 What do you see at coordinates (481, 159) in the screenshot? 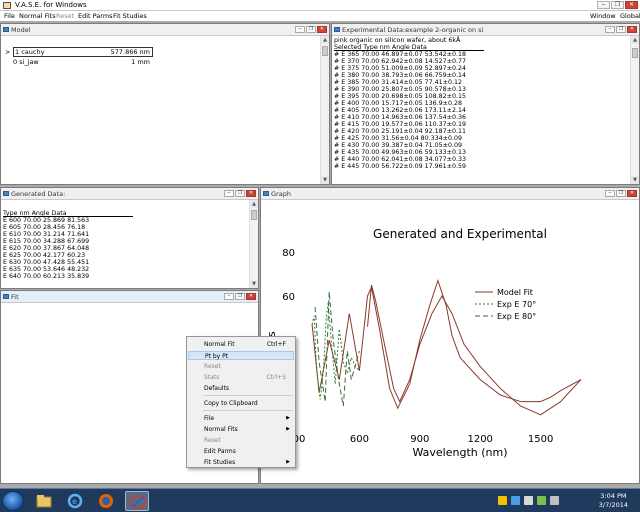
I see `data-row: # E 440 70.00 62.041±0.08 34.077±0.33` at bounding box center [481, 159].